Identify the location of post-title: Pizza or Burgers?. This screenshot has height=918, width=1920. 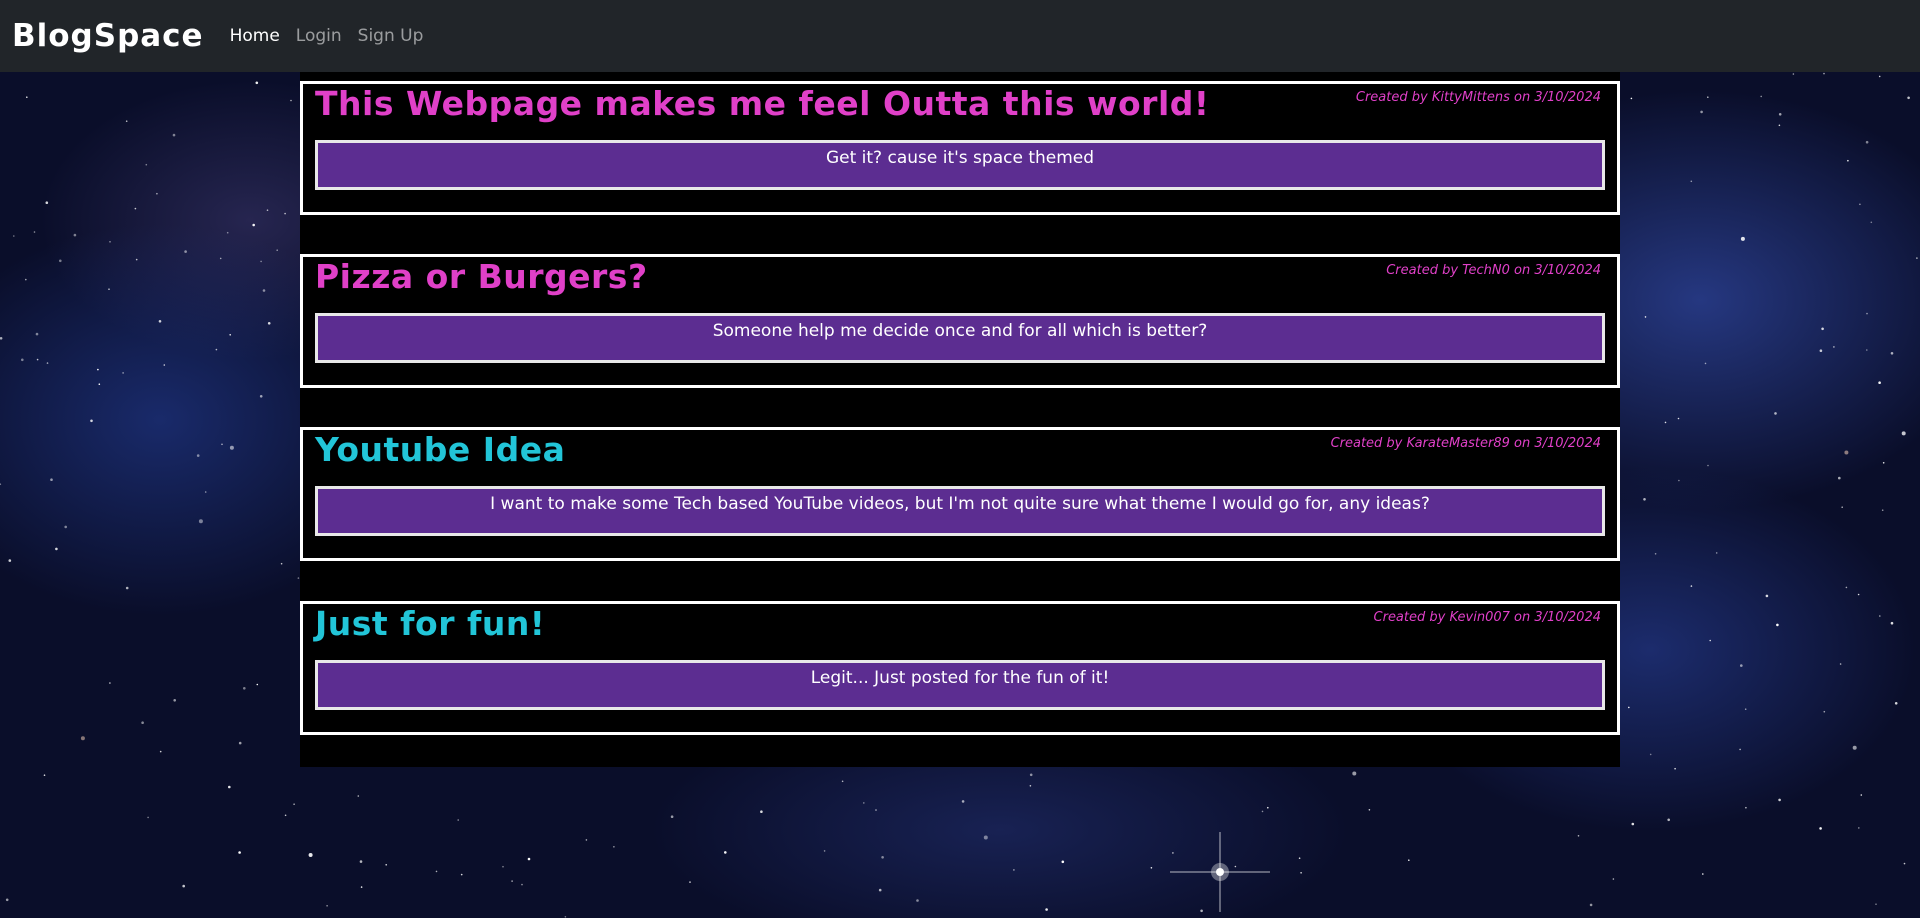
(481, 276).